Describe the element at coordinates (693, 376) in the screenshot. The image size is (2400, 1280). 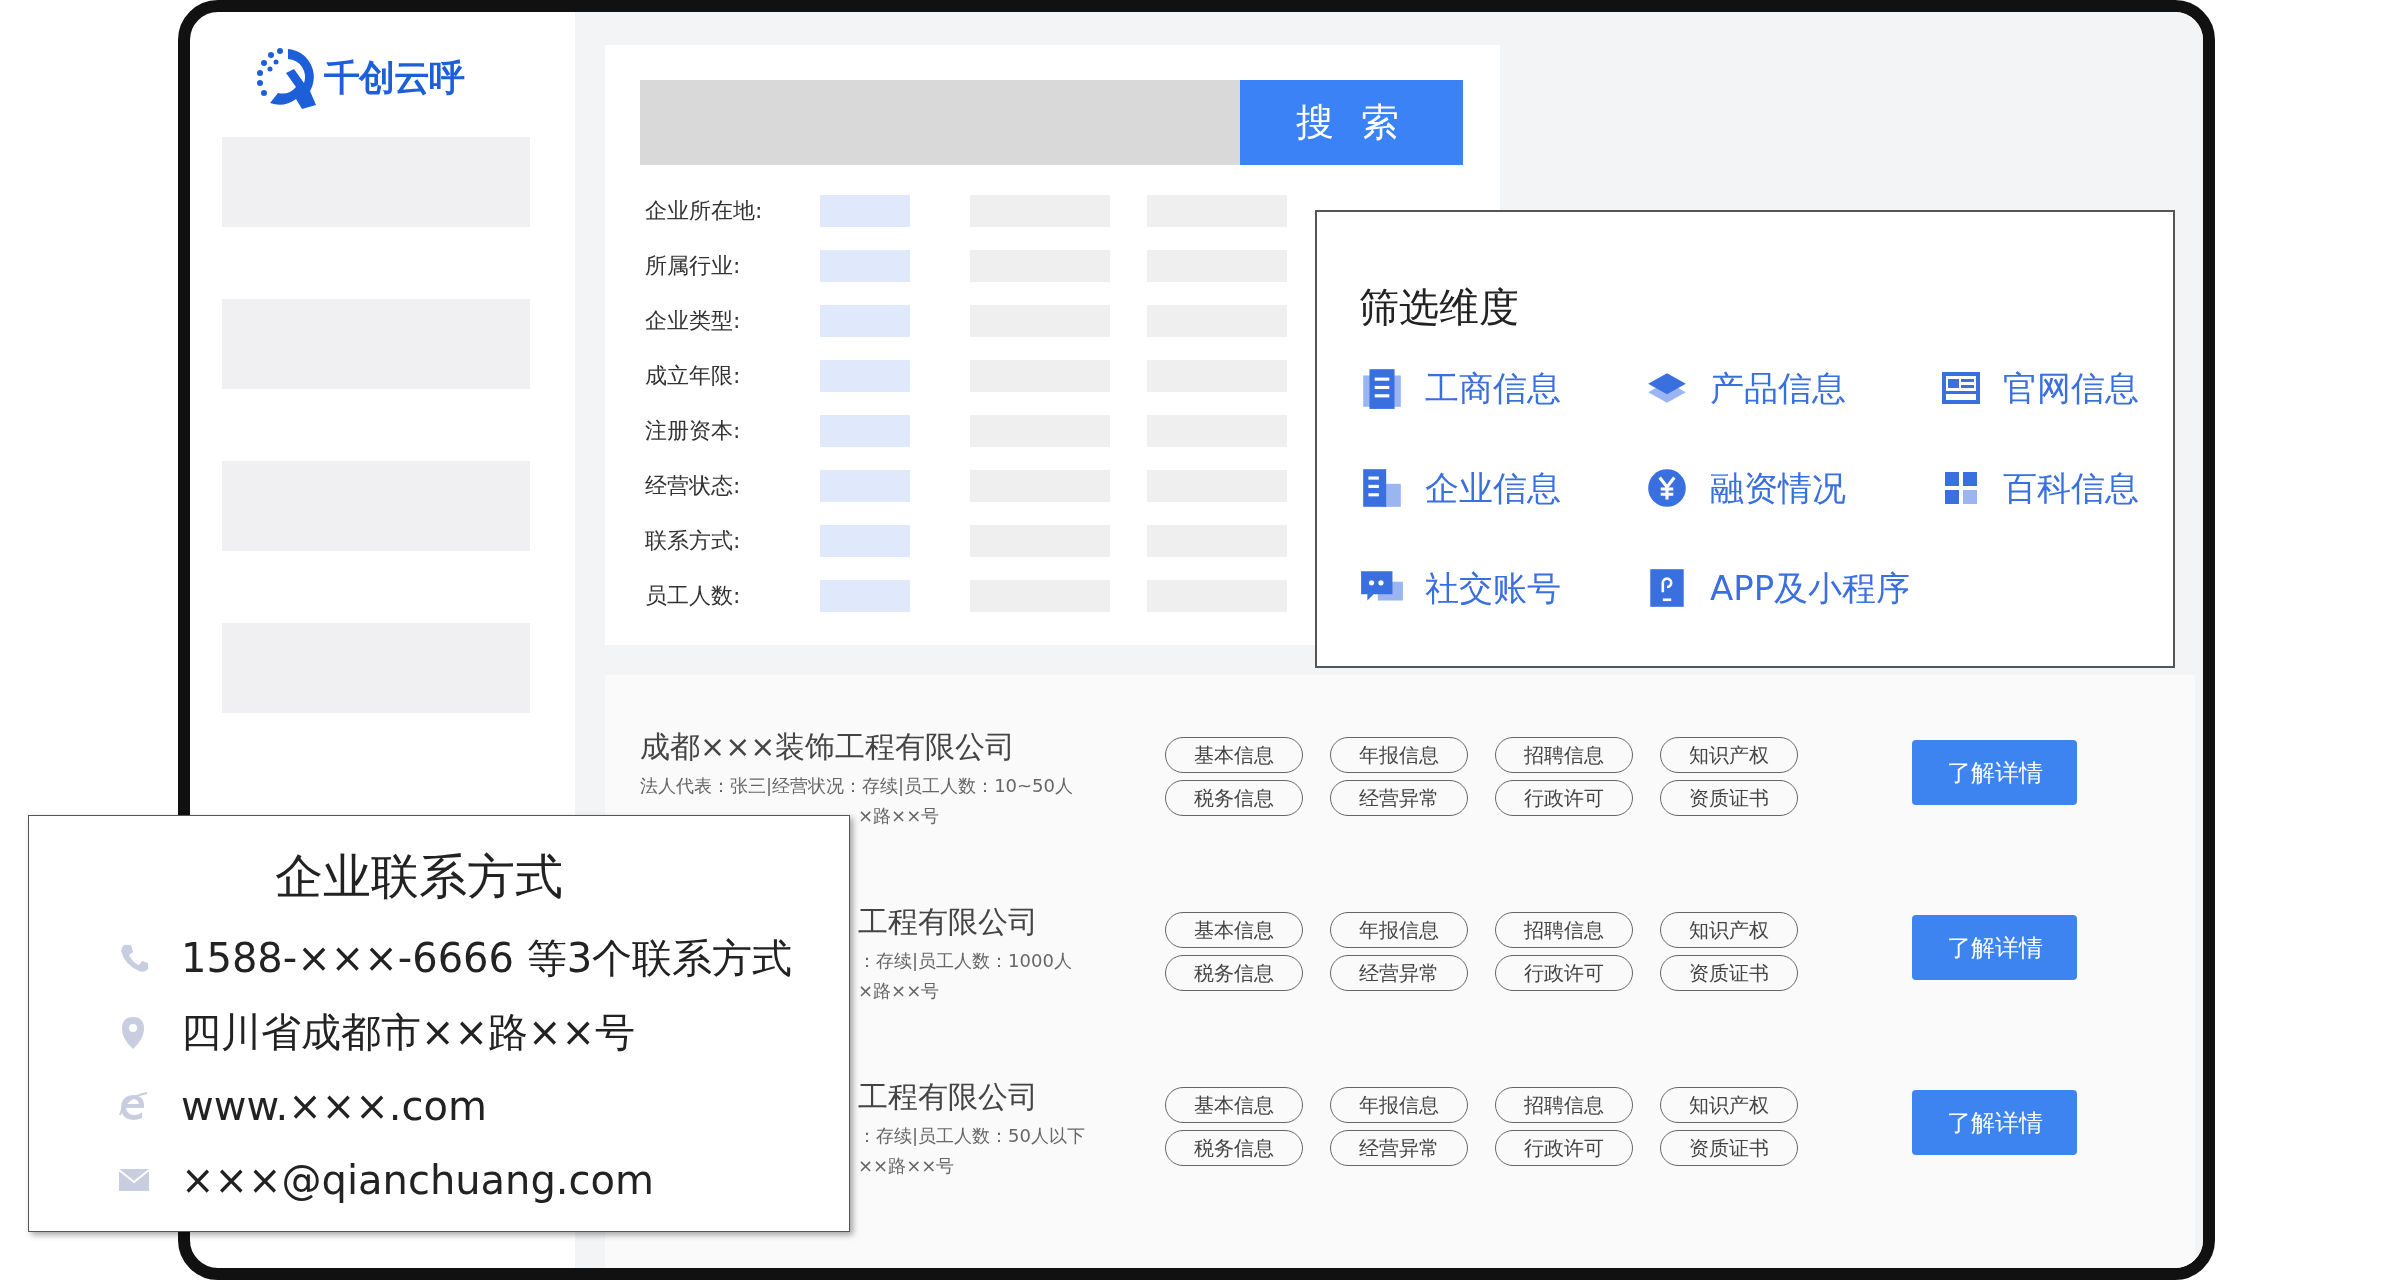
I see `filter-label: 成立年限:` at that location.